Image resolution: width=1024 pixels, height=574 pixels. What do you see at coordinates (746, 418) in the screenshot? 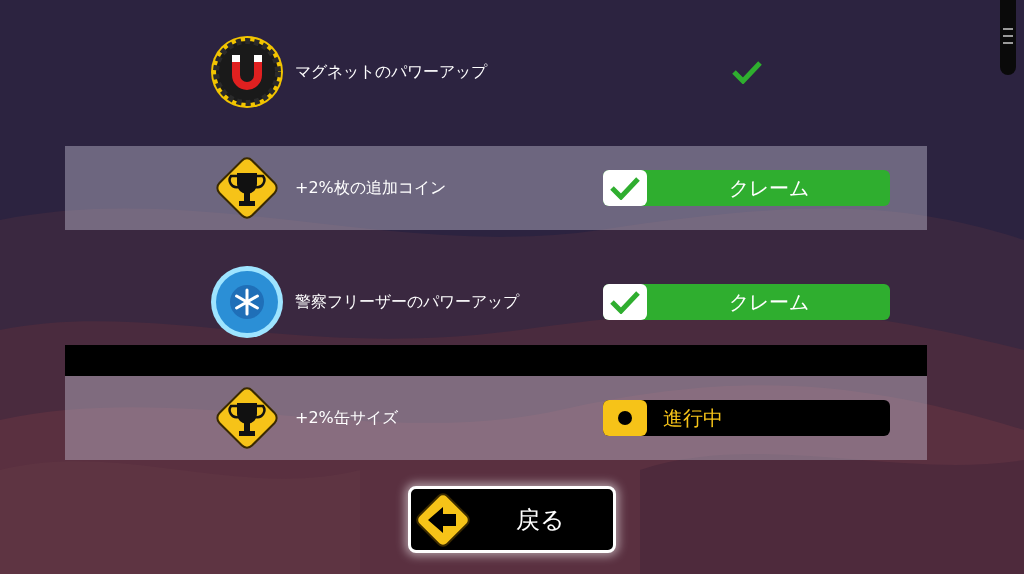
I see `progress-button: 進行中` at bounding box center [746, 418].